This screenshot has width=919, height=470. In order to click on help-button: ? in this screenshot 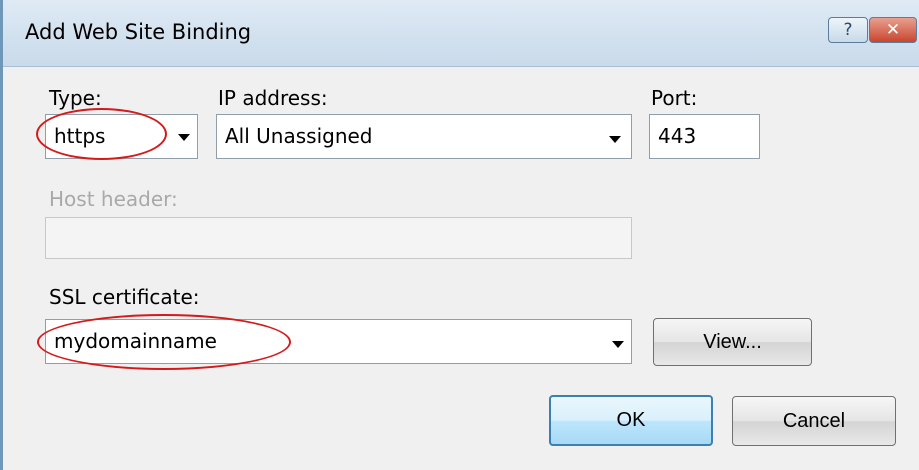, I will do `click(848, 30)`.